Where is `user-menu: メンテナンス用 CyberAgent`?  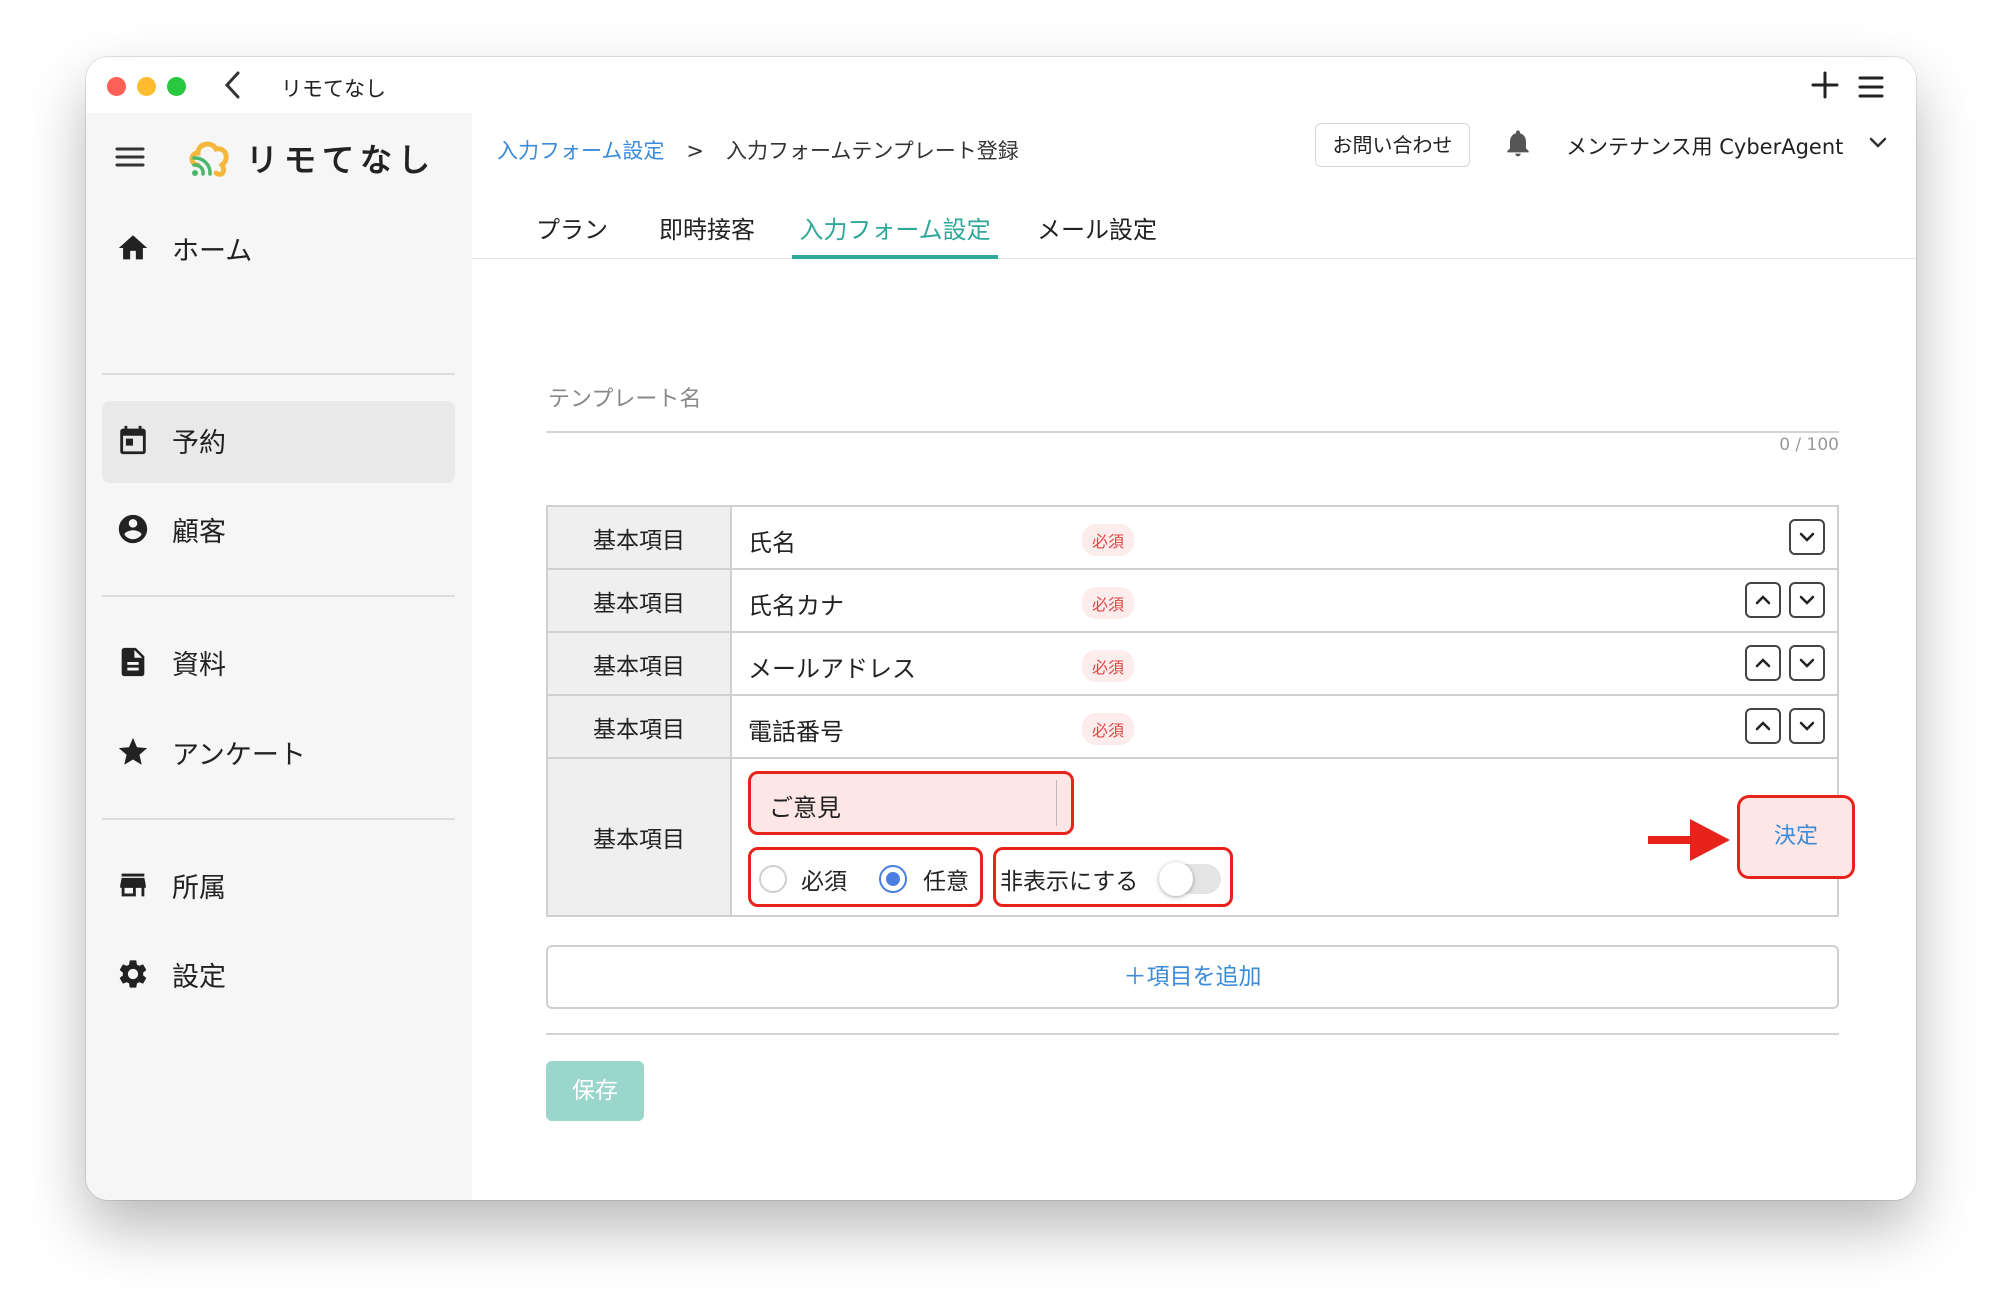
user-menu: メンテナンス用 CyberAgent is located at coordinates (1704, 146).